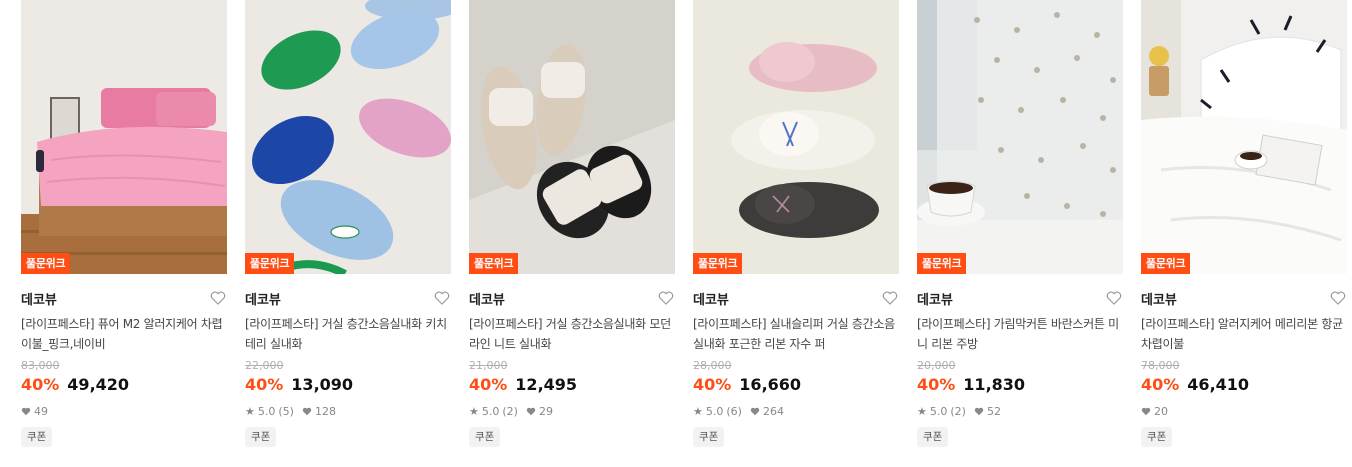 This screenshot has height=467, width=1352. Describe the element at coordinates (734, 411) in the screenshot. I see `review-count: (6)` at that location.